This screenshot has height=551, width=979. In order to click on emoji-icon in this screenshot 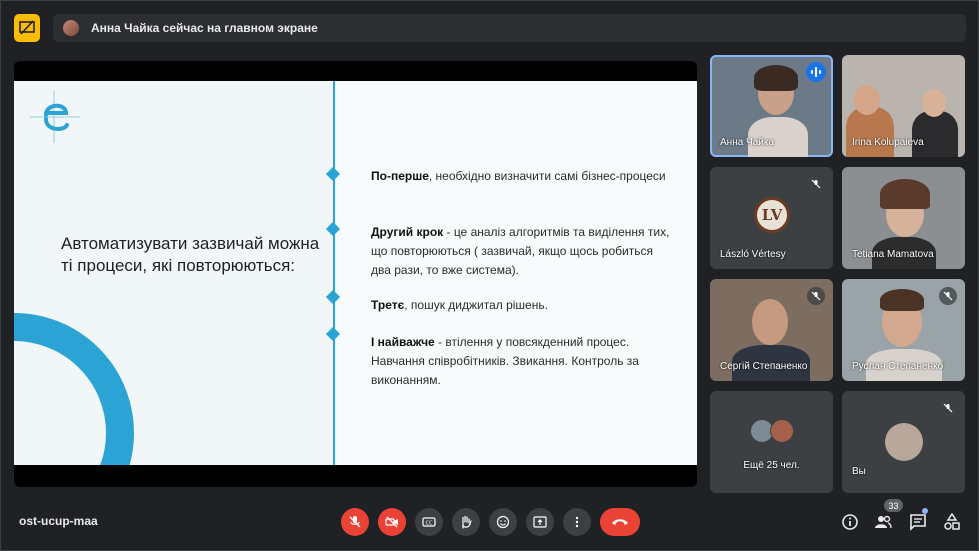, I will do `click(503, 522)`.